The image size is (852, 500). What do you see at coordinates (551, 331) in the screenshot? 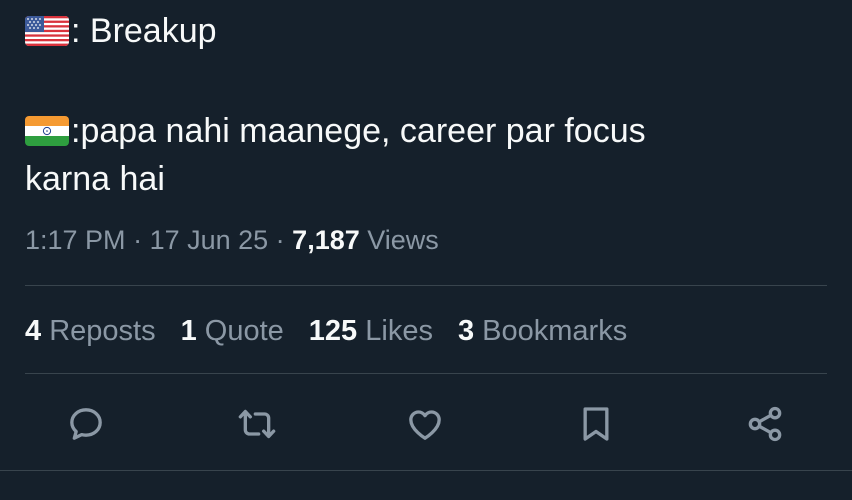
I see `bookmarks-label: Bookmarks` at bounding box center [551, 331].